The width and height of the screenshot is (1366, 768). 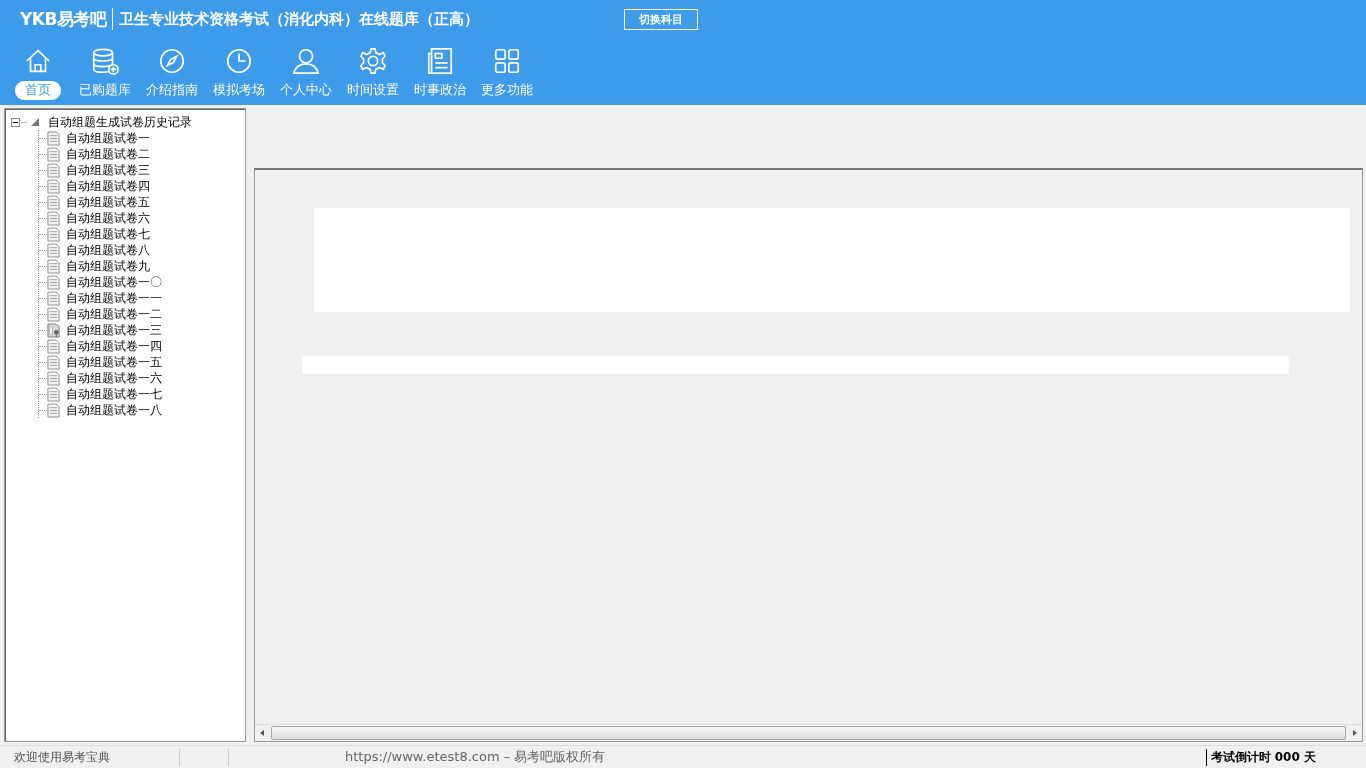 I want to click on newspaper-icon, so click(x=440, y=61).